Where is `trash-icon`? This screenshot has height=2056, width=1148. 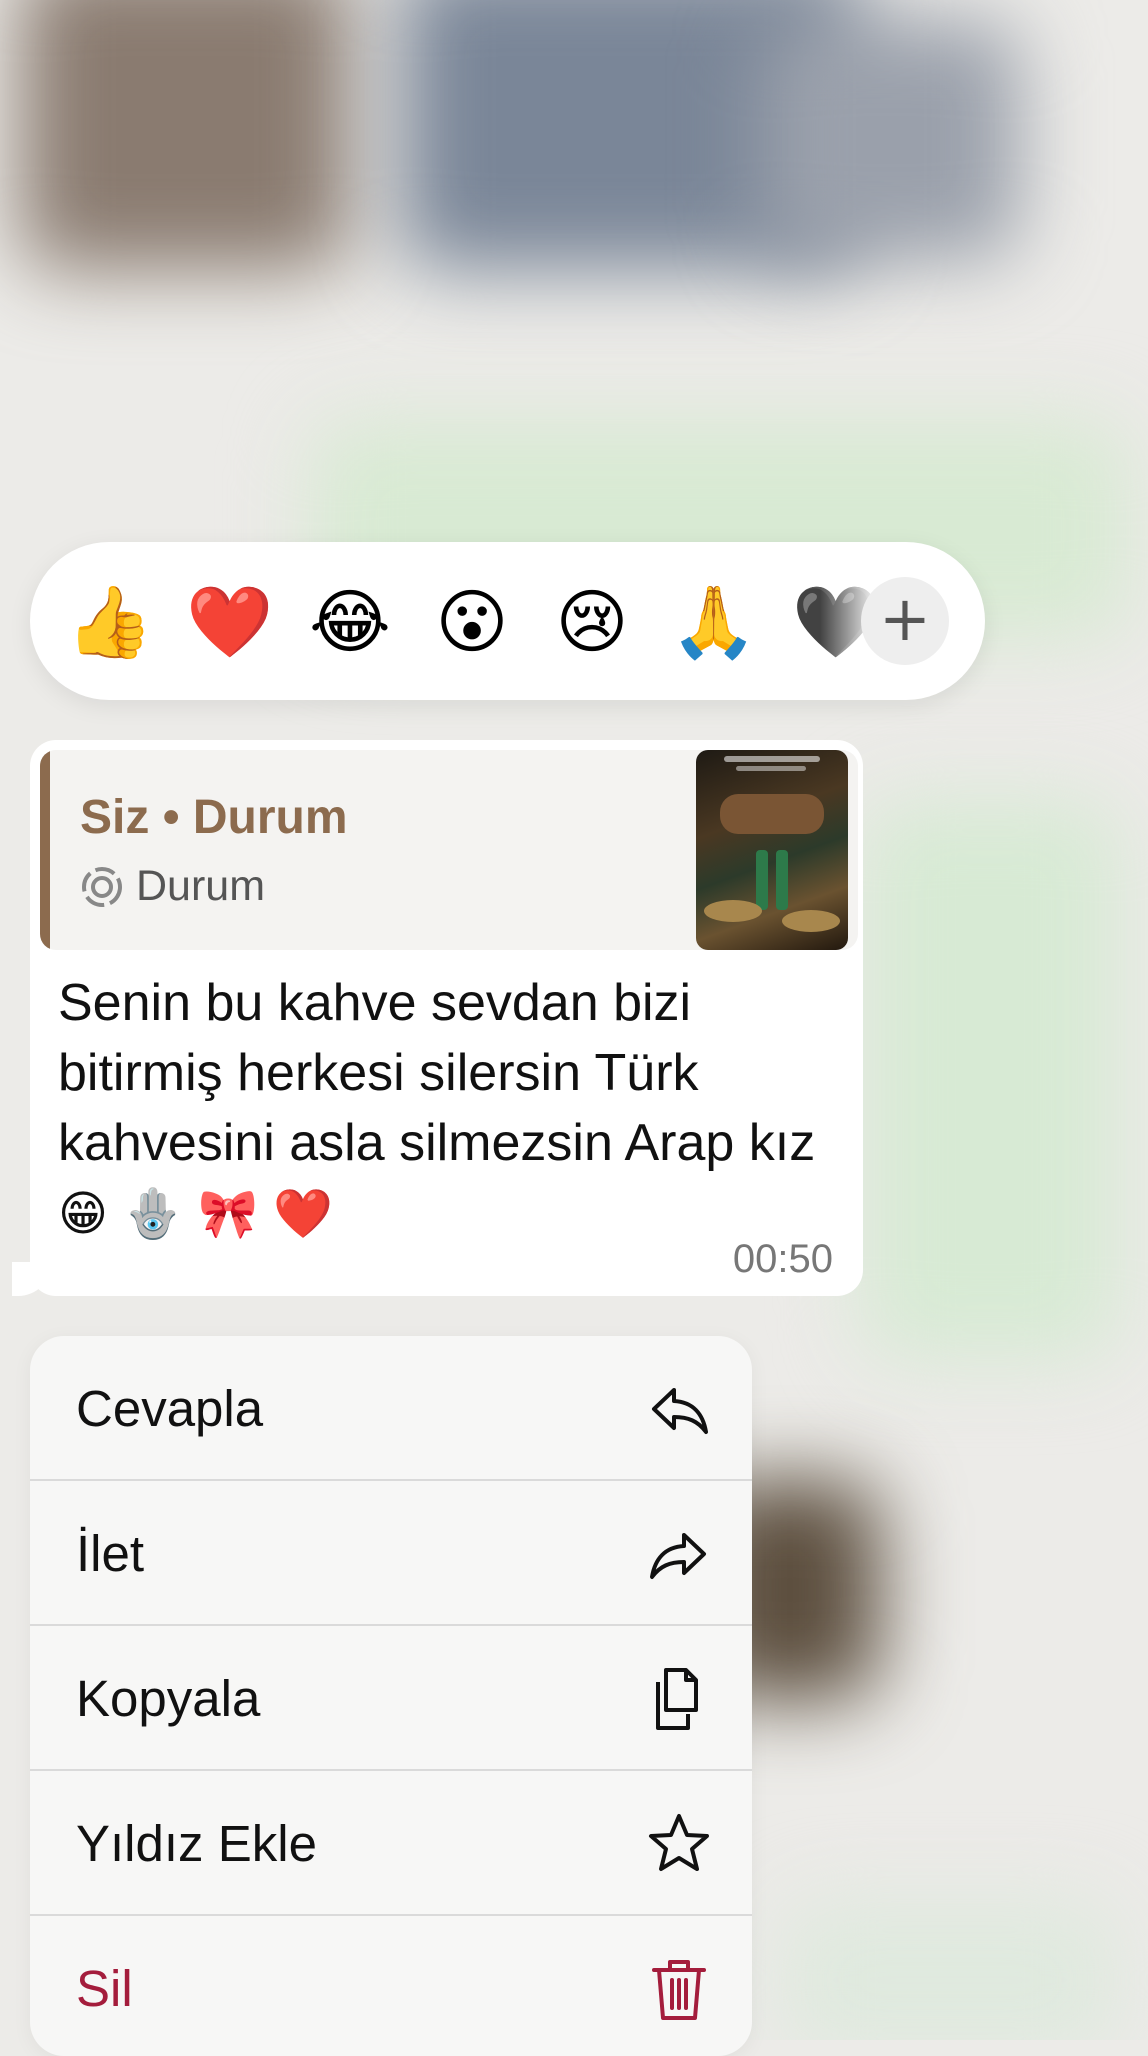 trash-icon is located at coordinates (679, 1990).